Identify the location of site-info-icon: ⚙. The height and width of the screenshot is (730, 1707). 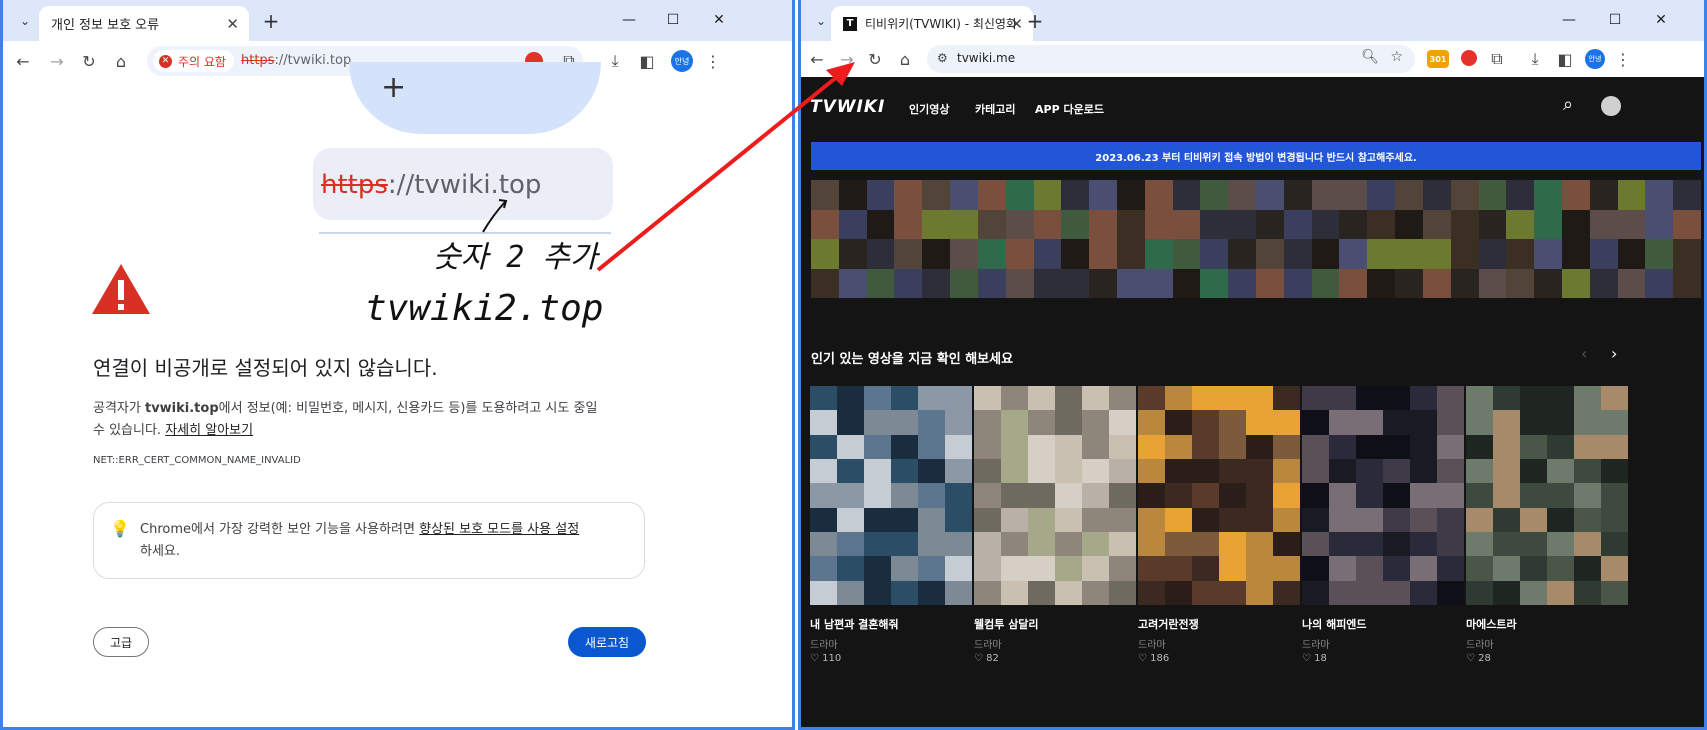
(942, 58).